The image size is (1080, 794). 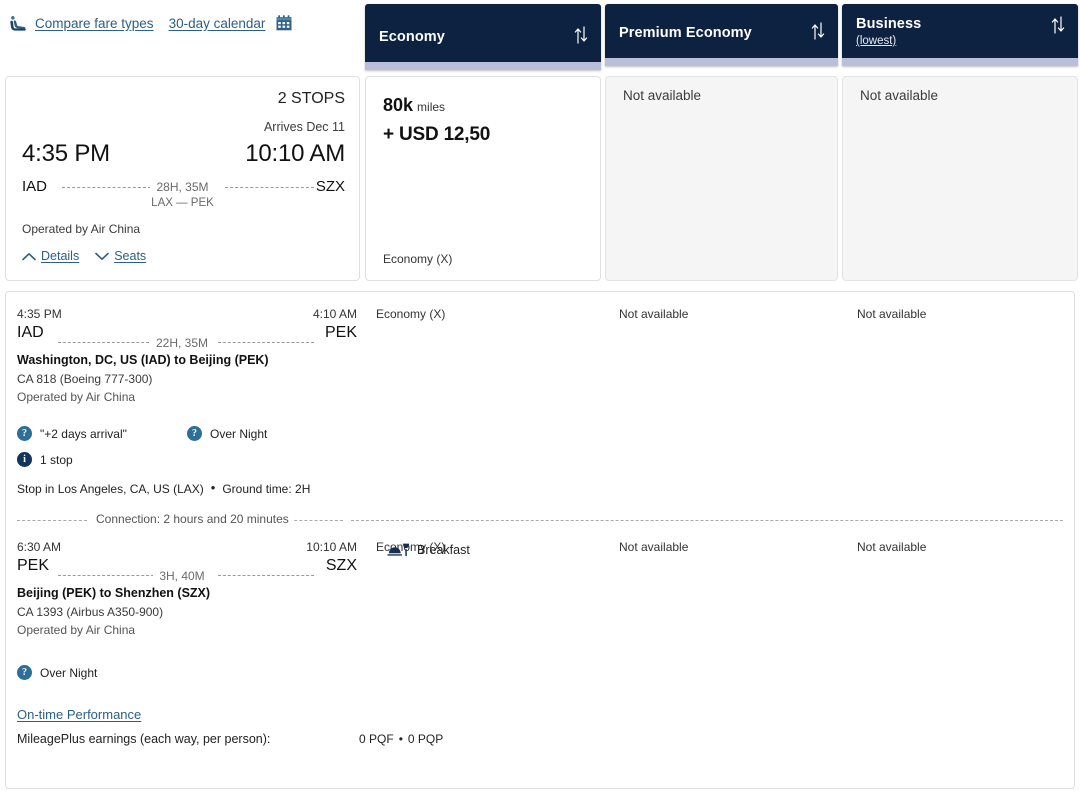 I want to click on fare-price-card-business: Not available, so click(x=960, y=178).